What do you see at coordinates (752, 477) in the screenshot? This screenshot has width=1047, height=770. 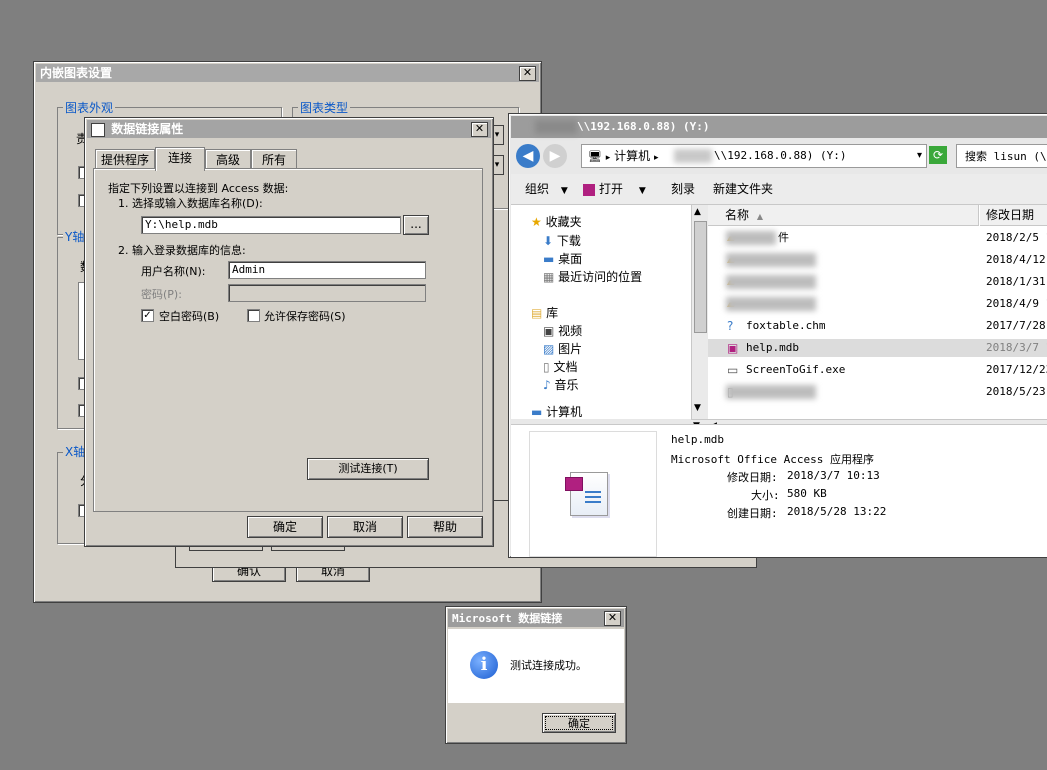 I see `details-modified-label: 修改日期:` at bounding box center [752, 477].